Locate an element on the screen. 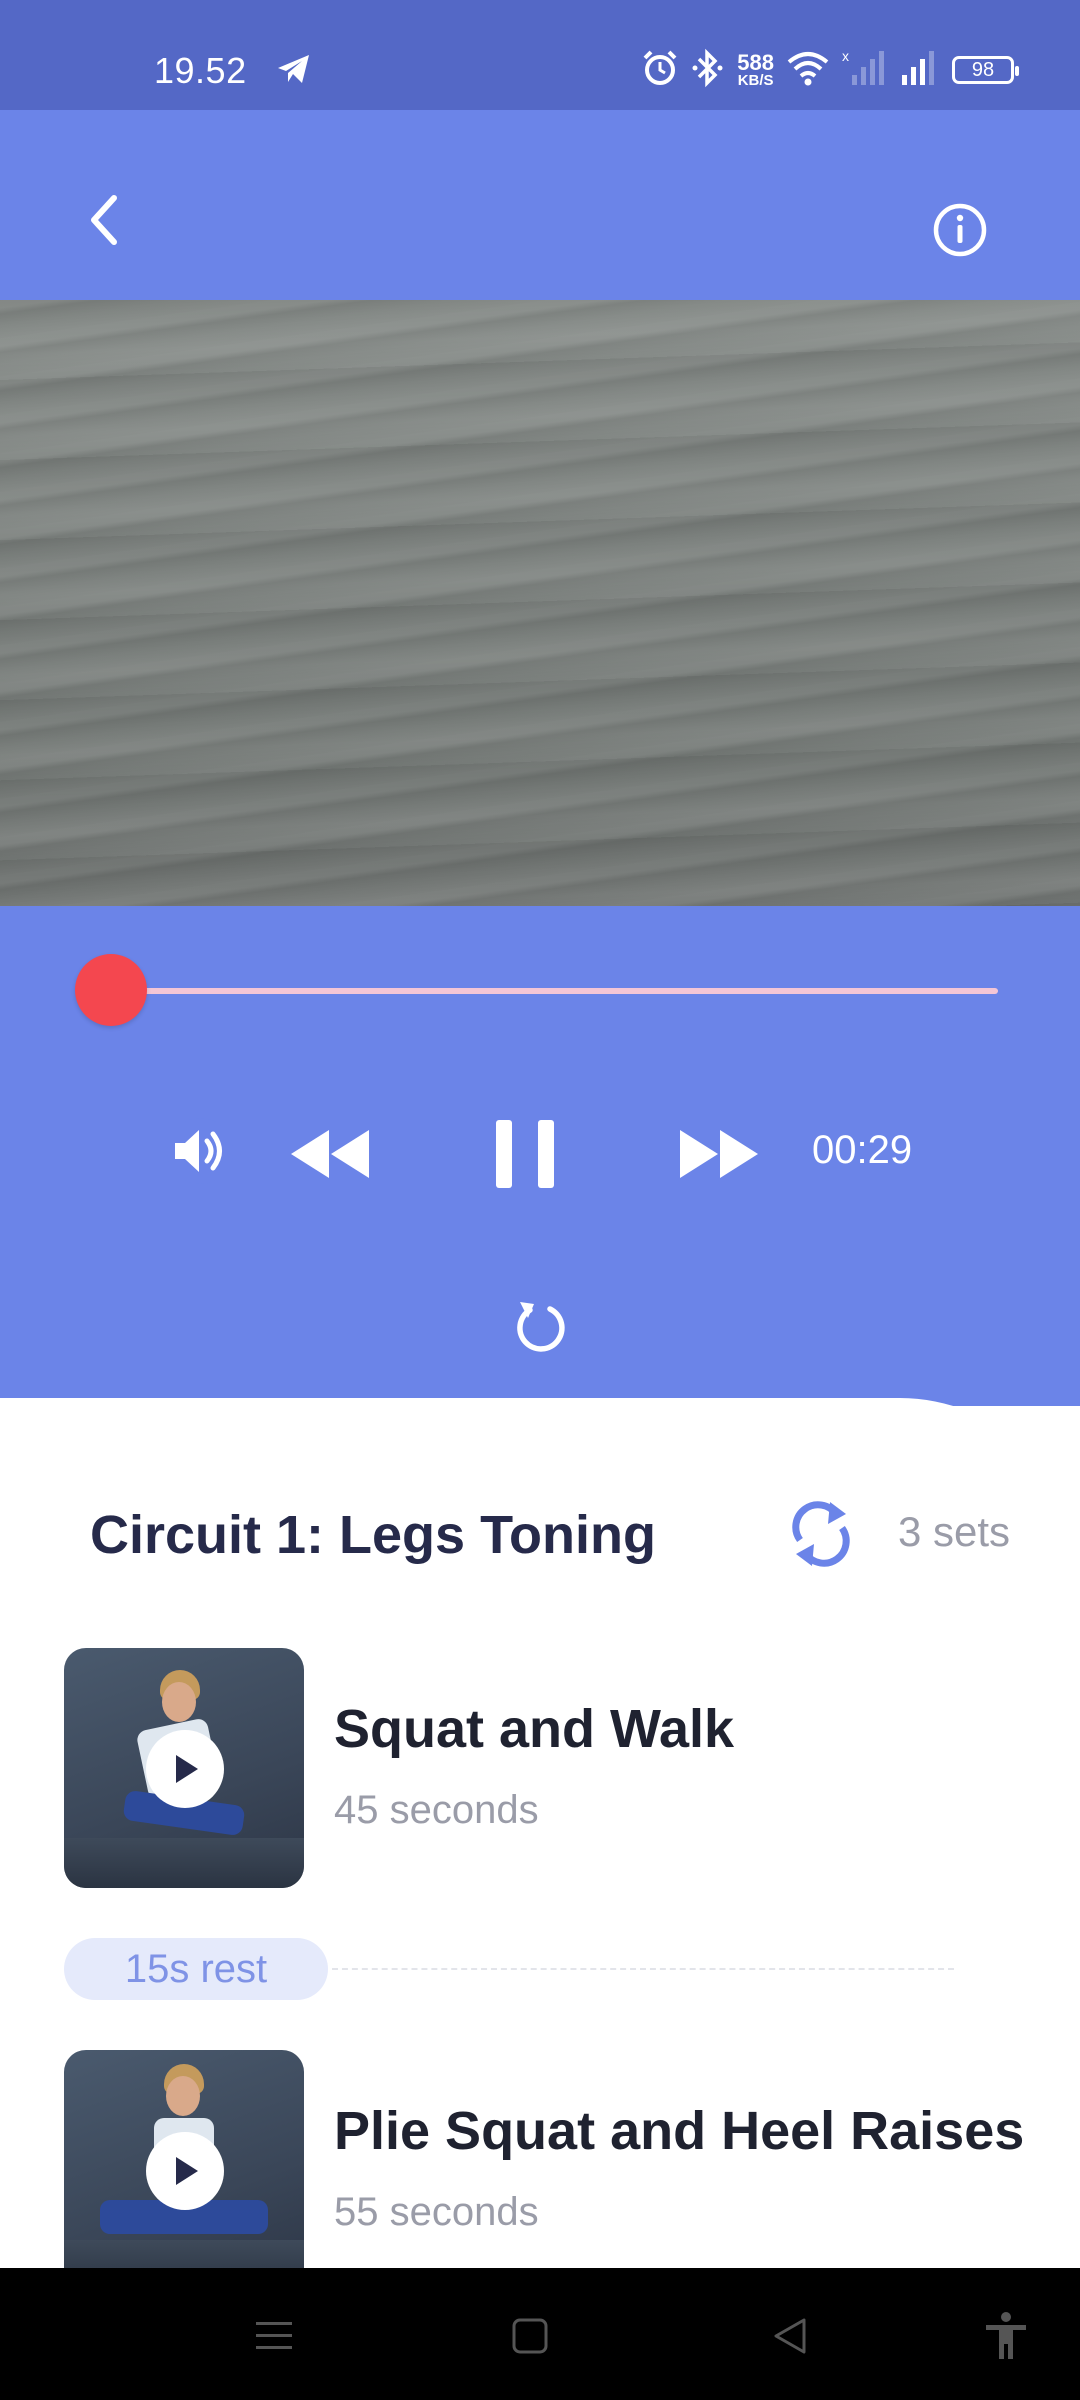 The width and height of the screenshot is (1080, 2400). volume-button is located at coordinates (200, 1151).